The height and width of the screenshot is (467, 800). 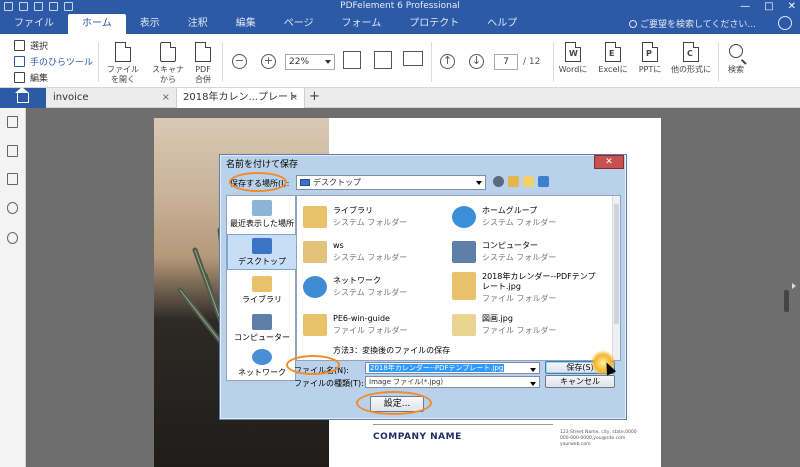 I want to click on company-name: COMPANY NAME, so click(x=417, y=437).